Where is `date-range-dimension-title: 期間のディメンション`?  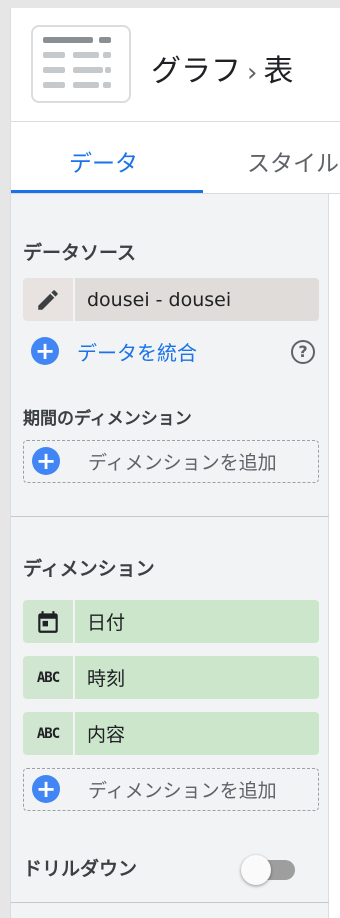
date-range-dimension-title: 期間のディメンション is located at coordinates (107, 419).